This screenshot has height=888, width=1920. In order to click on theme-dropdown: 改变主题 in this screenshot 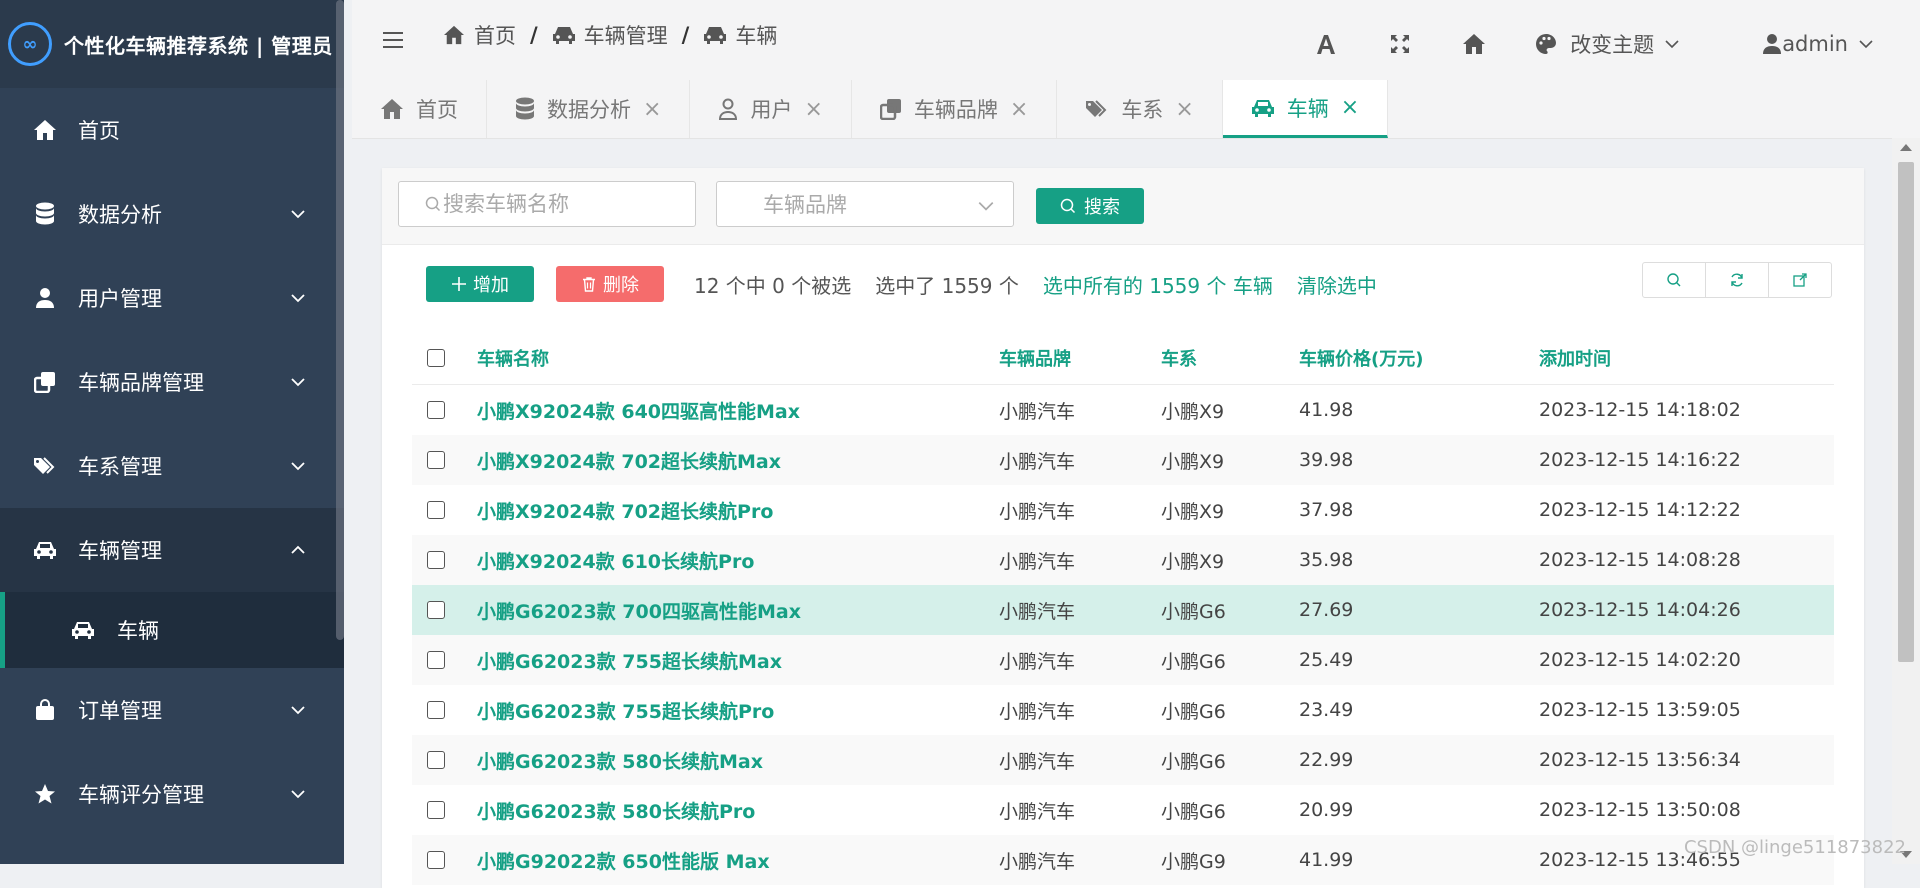, I will do `click(1613, 44)`.